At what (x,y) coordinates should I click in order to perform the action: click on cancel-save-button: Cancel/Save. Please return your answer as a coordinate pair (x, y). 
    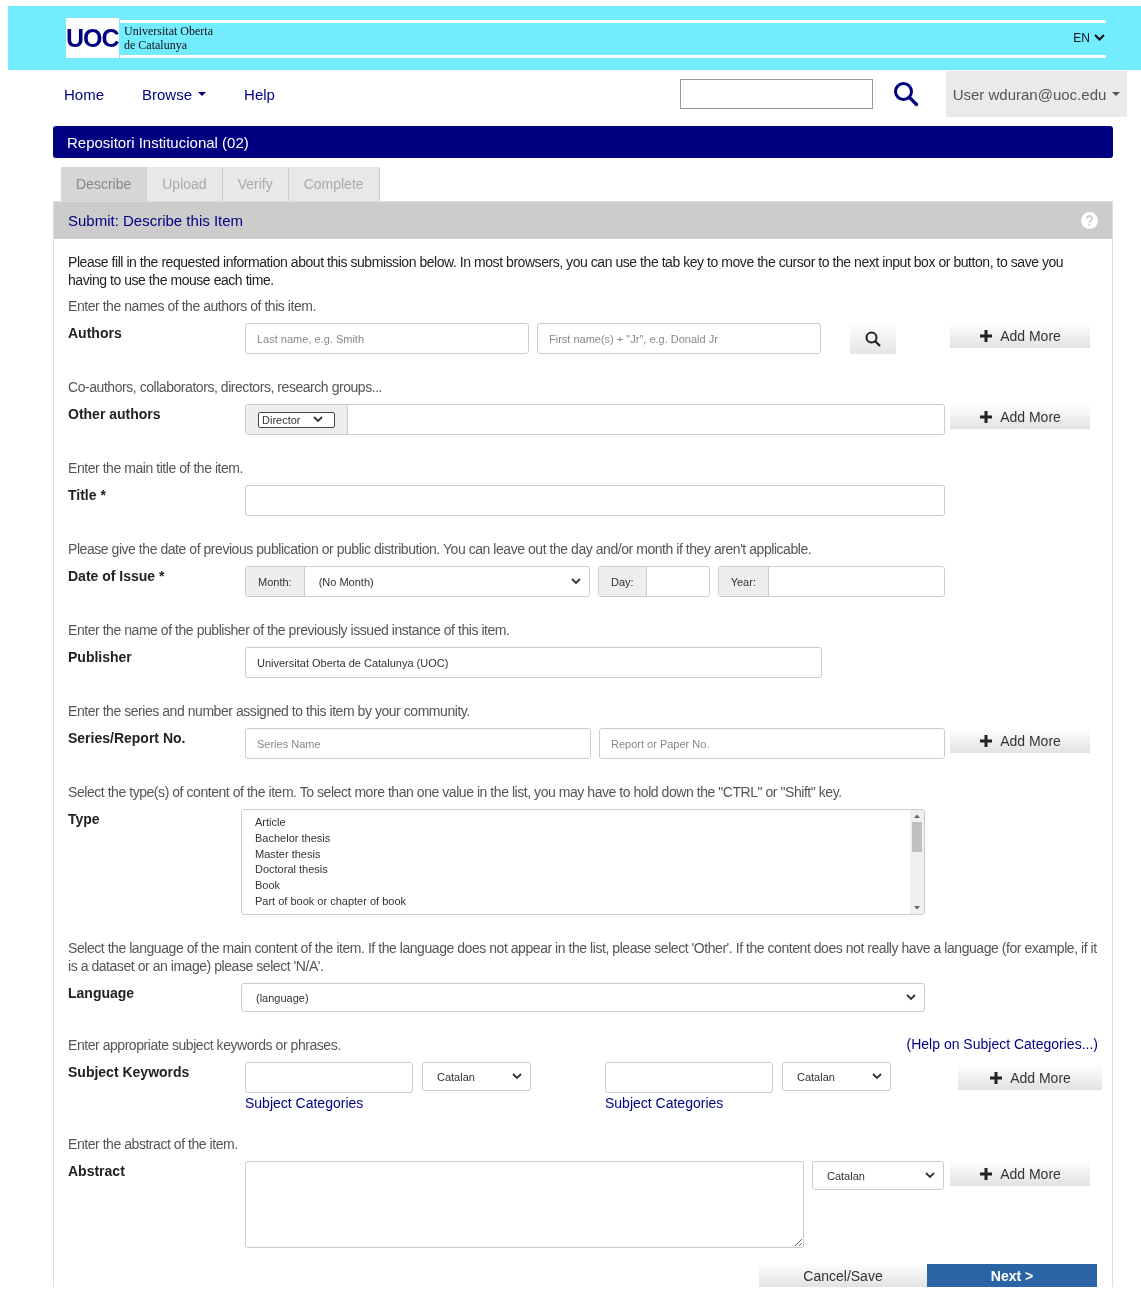
    Looking at the image, I should click on (843, 1275).